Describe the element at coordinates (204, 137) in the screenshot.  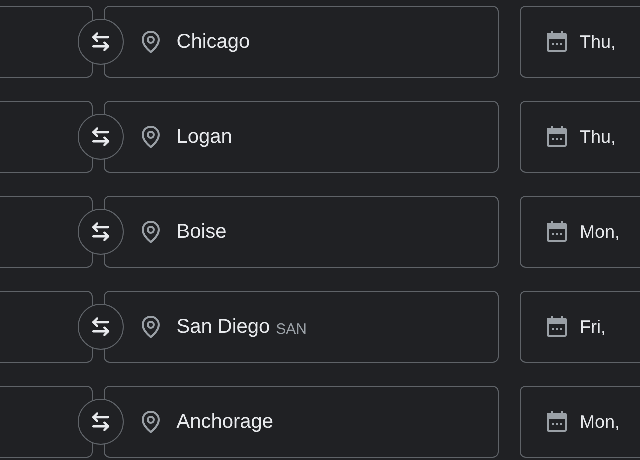
I see `destination-city: Logan` at that location.